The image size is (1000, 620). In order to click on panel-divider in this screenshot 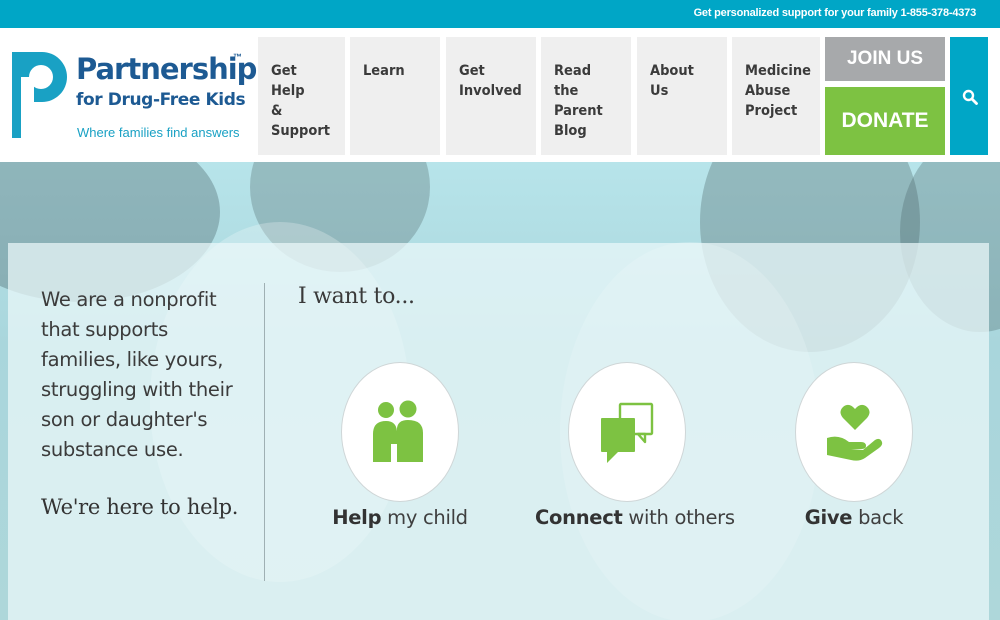, I will do `click(264, 432)`.